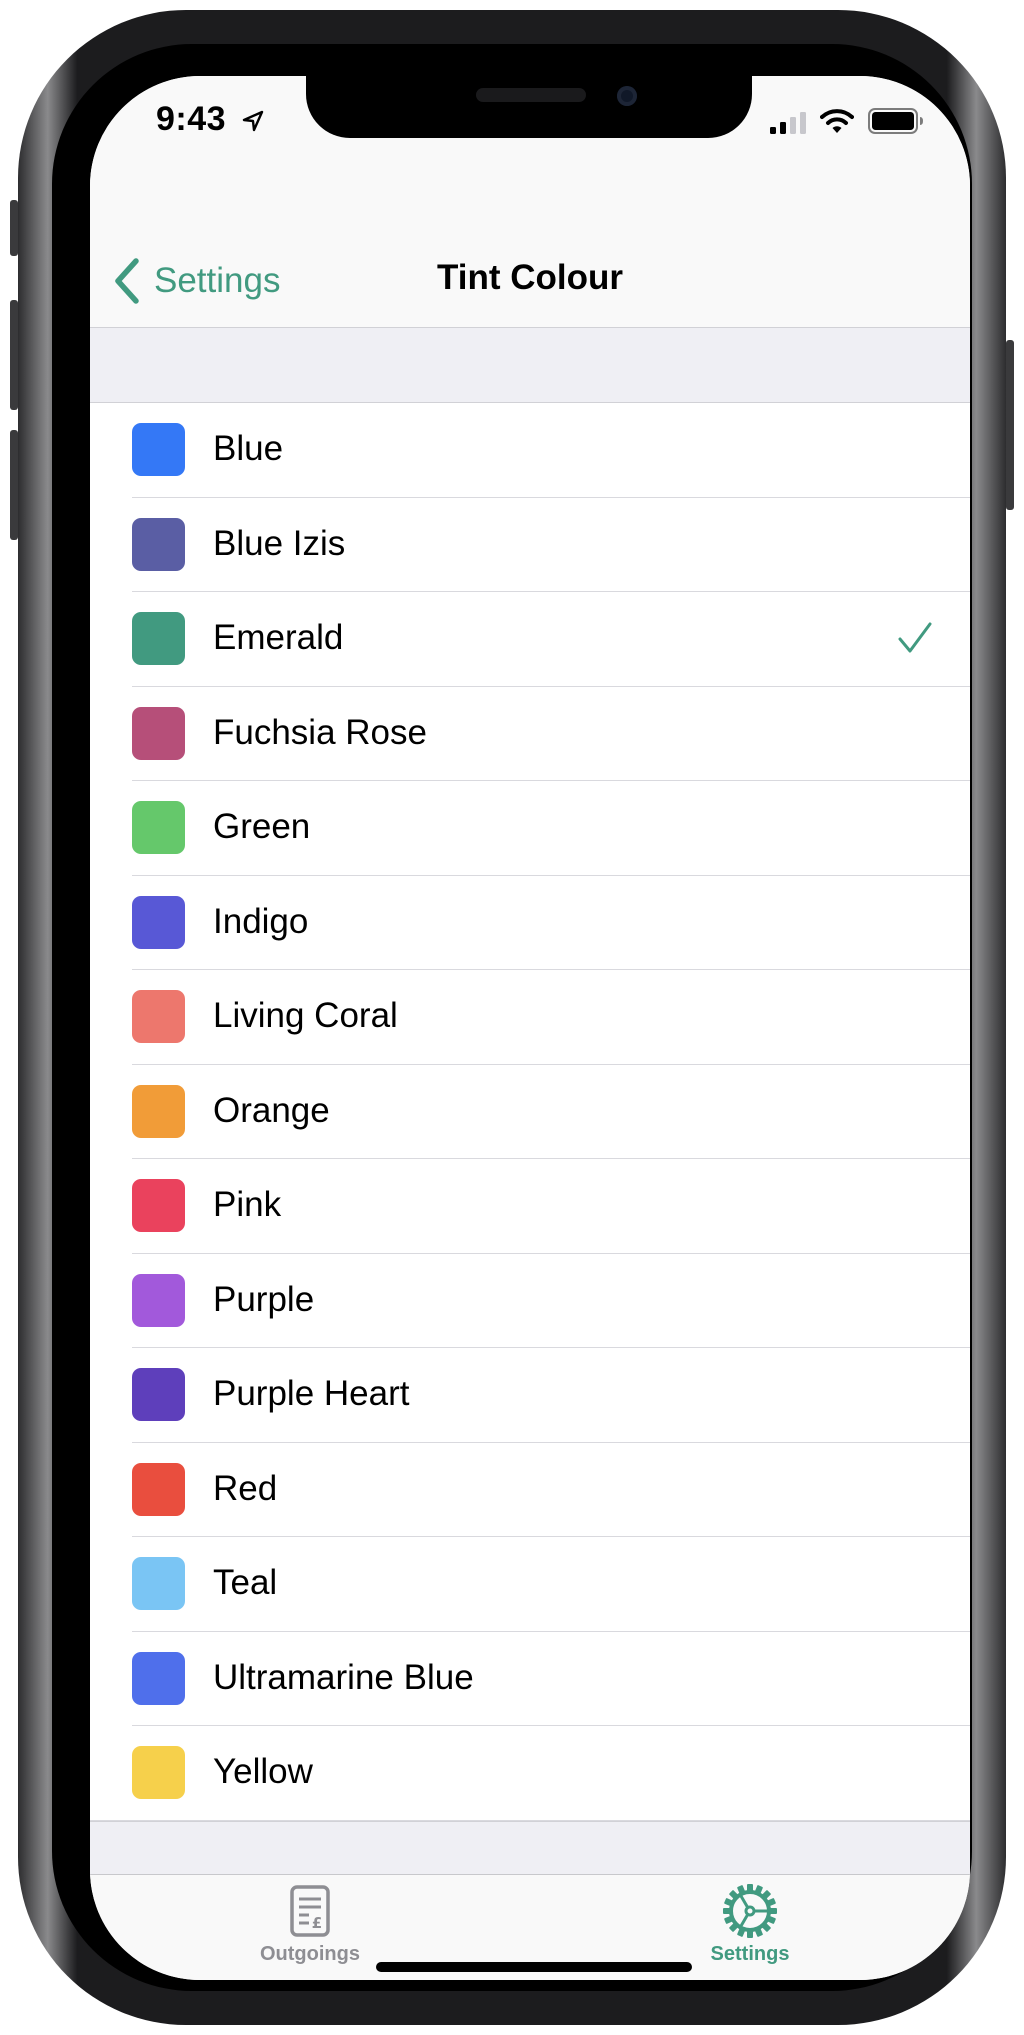 Image resolution: width=1024 pixels, height=2035 pixels. I want to click on section-header-spacer, so click(530, 365).